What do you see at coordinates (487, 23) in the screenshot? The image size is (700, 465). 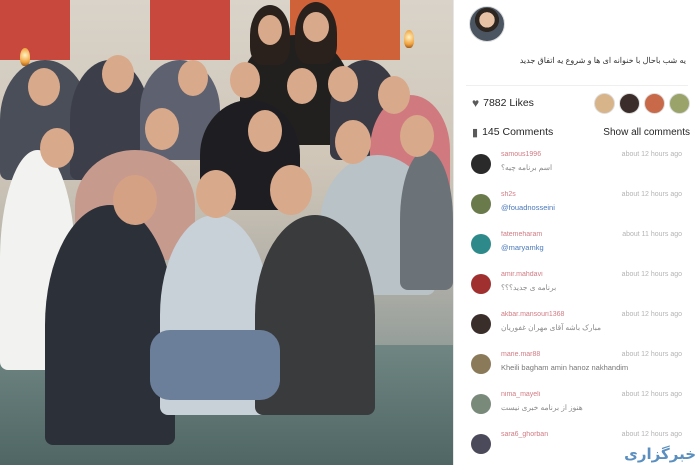 I see `author-avatar` at bounding box center [487, 23].